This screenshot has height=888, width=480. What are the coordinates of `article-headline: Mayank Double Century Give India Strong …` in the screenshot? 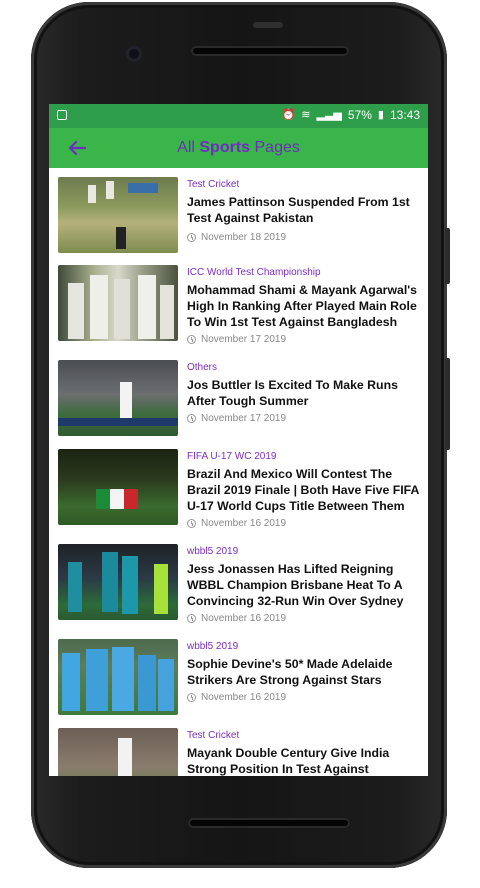 It's located at (304, 760).